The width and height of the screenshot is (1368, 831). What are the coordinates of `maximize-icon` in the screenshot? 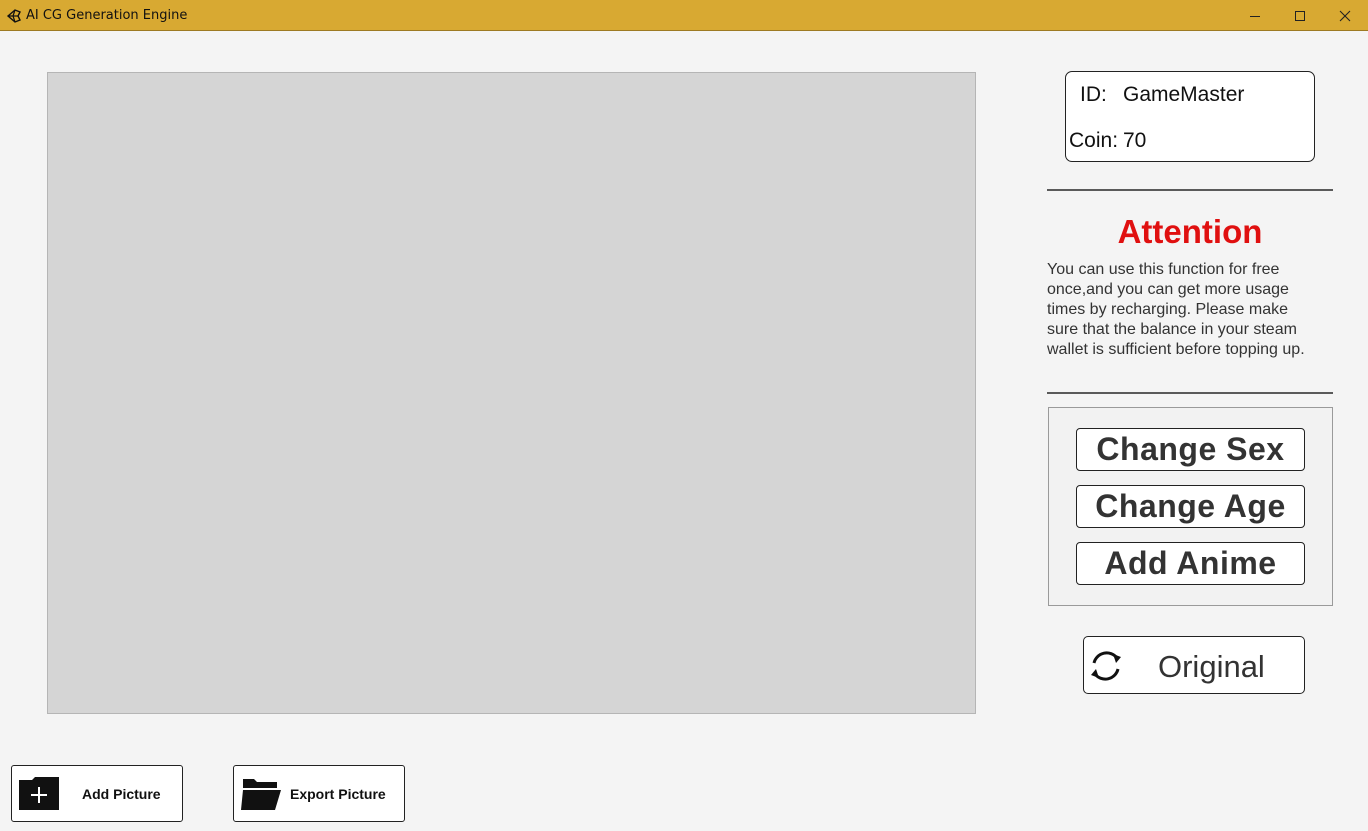 It's located at (1300, 15).